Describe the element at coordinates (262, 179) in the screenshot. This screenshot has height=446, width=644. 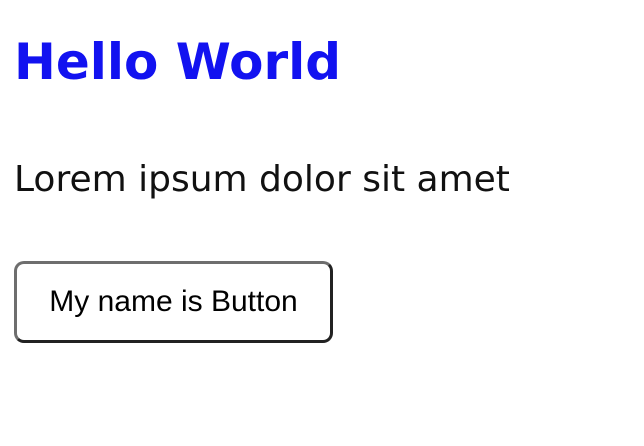
I see `lorem-paragraph: Lorem ipsum dolor sit amet` at that location.